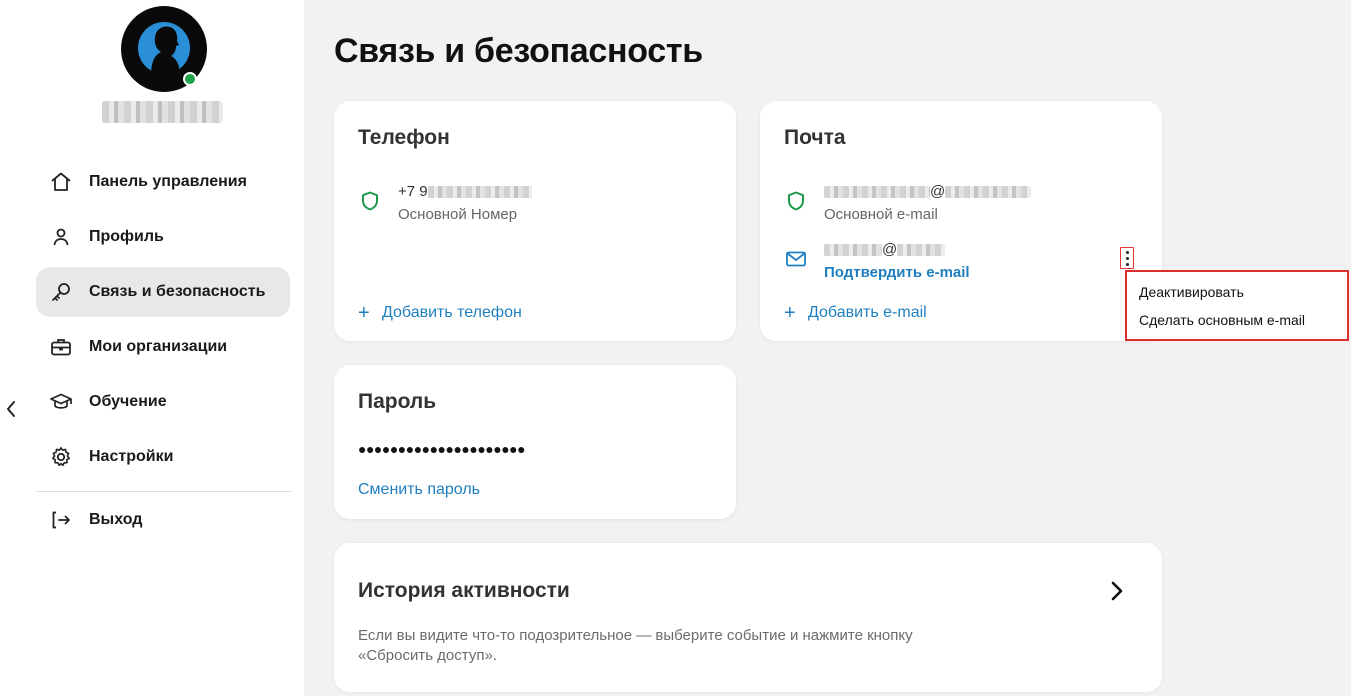  I want to click on email-secondary-address: @, so click(885, 249).